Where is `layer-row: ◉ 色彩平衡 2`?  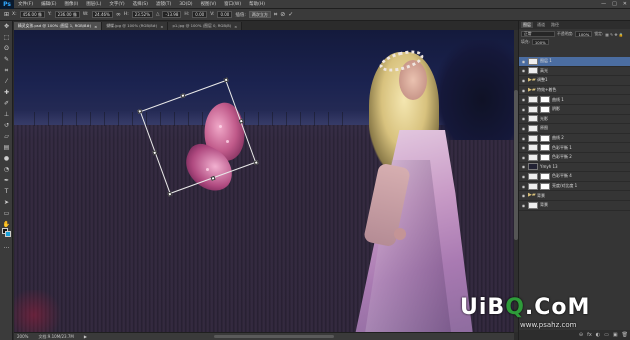 layer-row: ◉ 色彩平衡 2 is located at coordinates (574, 158).